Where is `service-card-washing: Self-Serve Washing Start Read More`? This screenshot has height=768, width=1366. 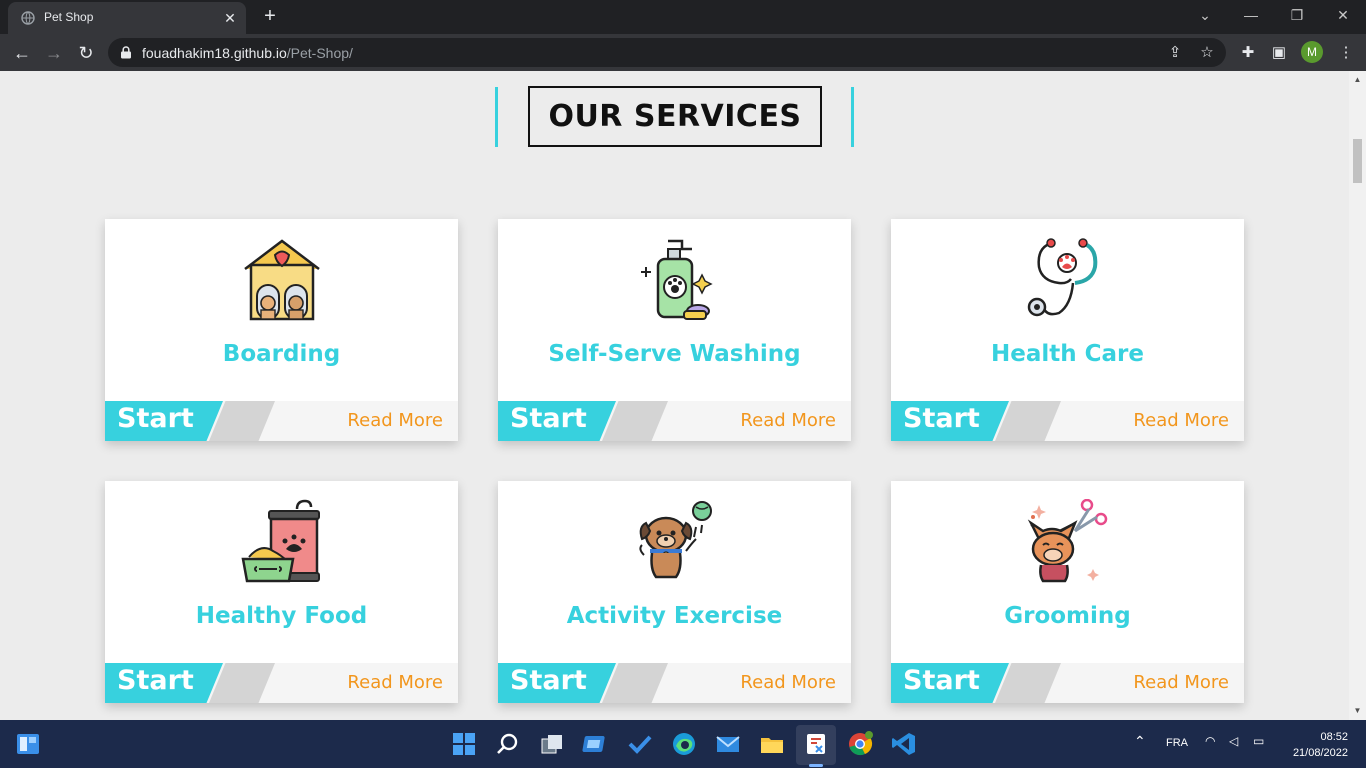 service-card-washing: Self-Serve Washing Start Read More is located at coordinates (674, 330).